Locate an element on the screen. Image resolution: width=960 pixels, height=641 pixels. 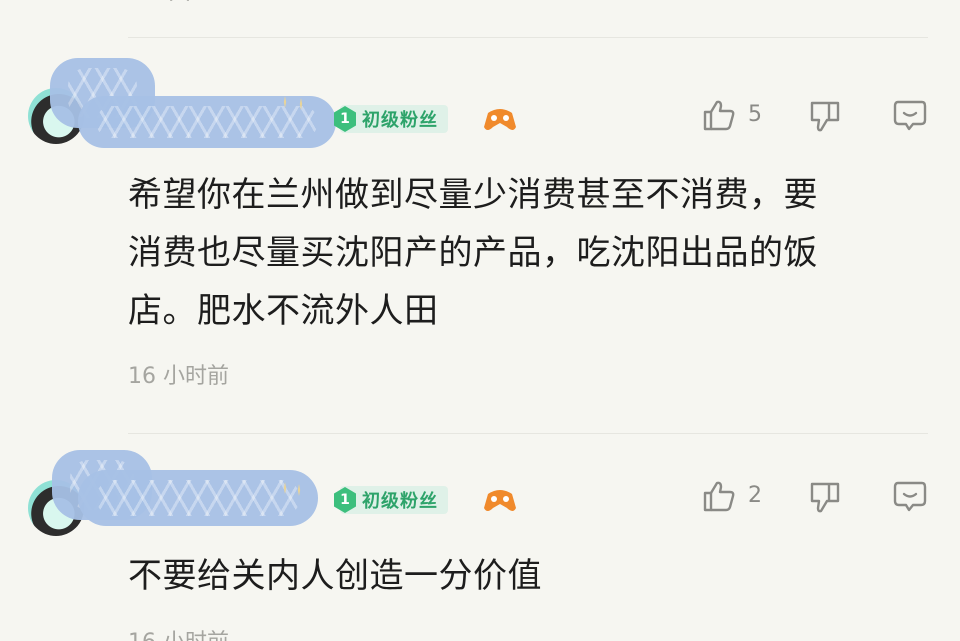
like-count: 5 is located at coordinates (755, 114).